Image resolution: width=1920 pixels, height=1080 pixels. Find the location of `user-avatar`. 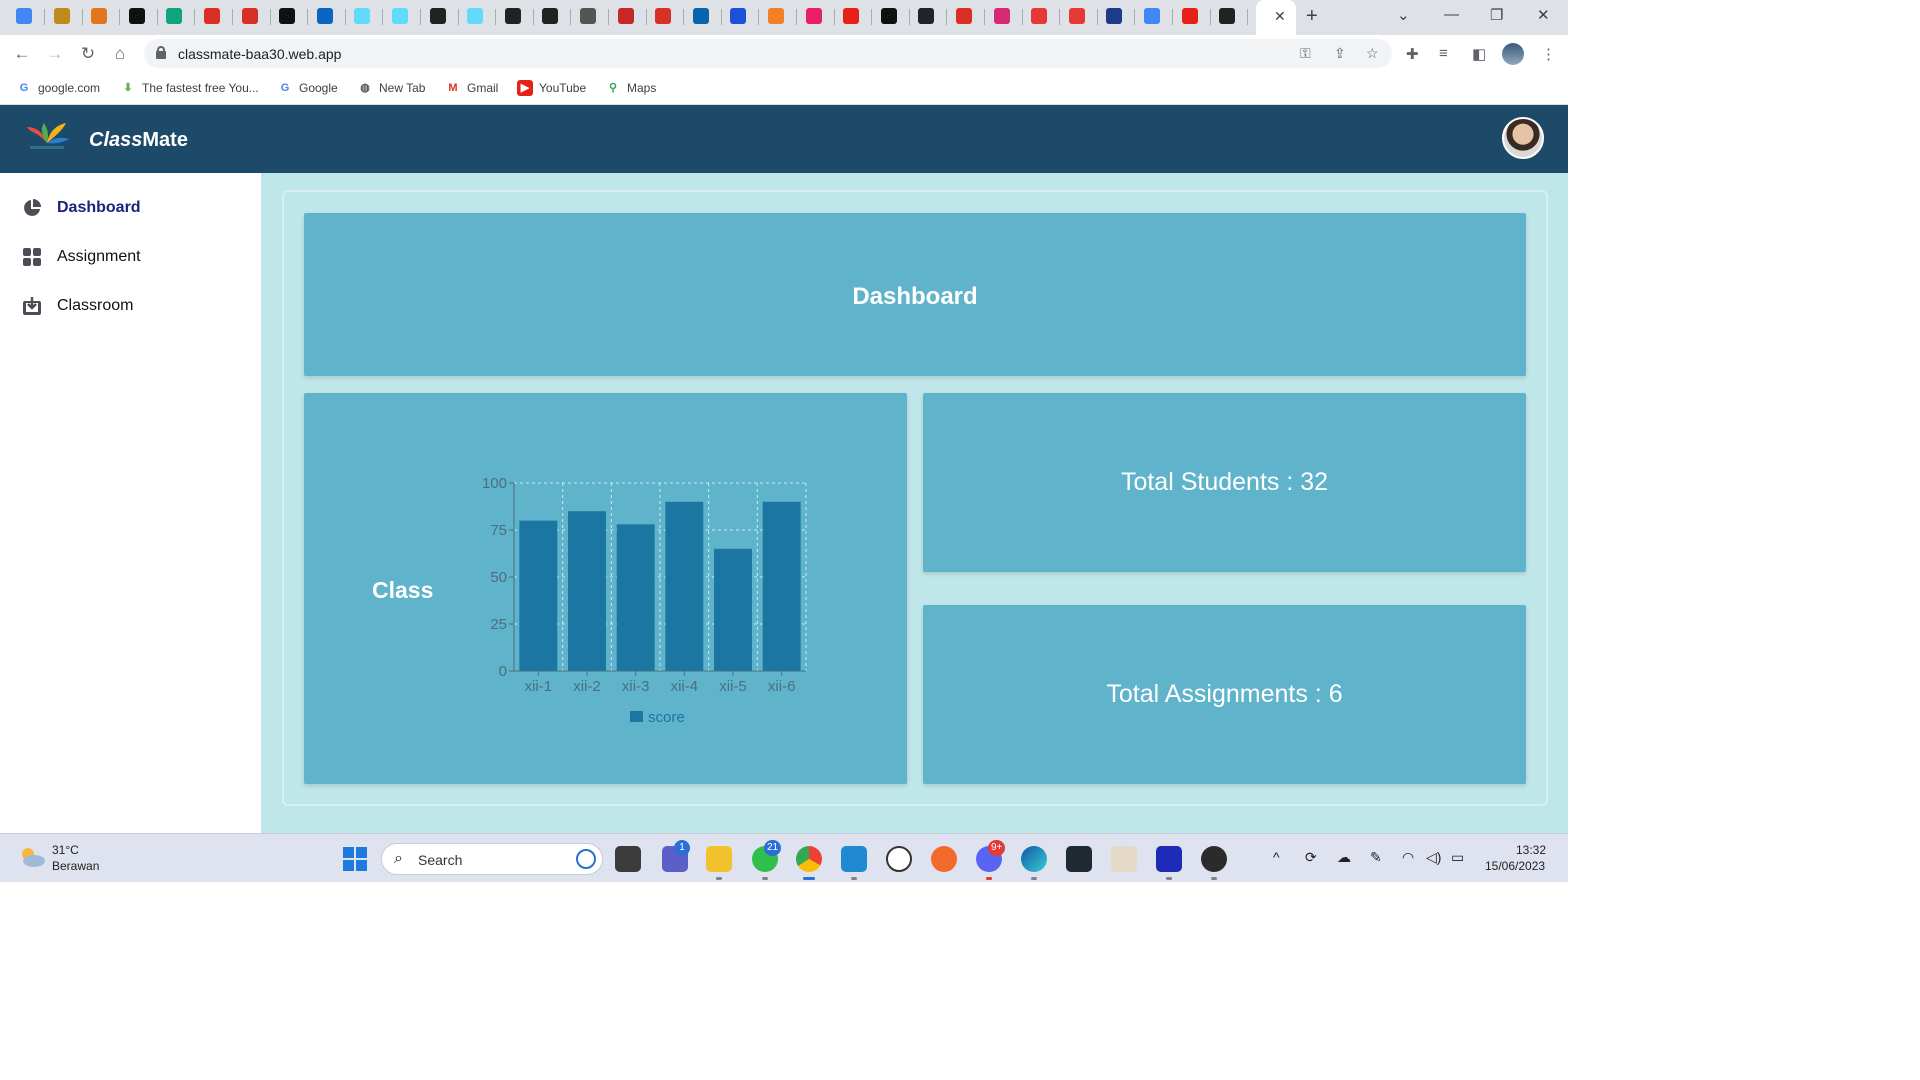

user-avatar is located at coordinates (1523, 138).